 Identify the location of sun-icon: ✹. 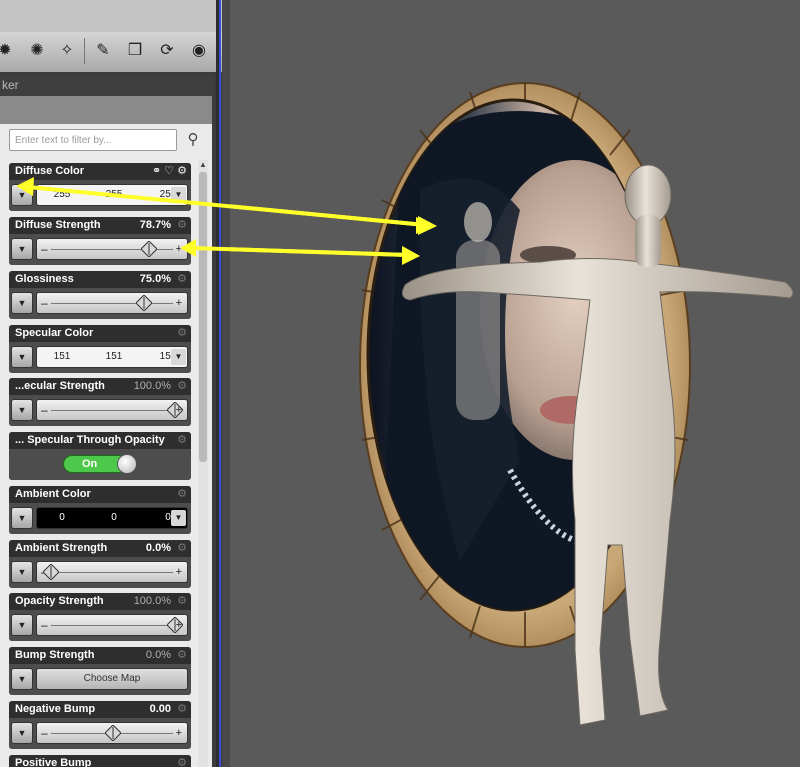
(8, 51).